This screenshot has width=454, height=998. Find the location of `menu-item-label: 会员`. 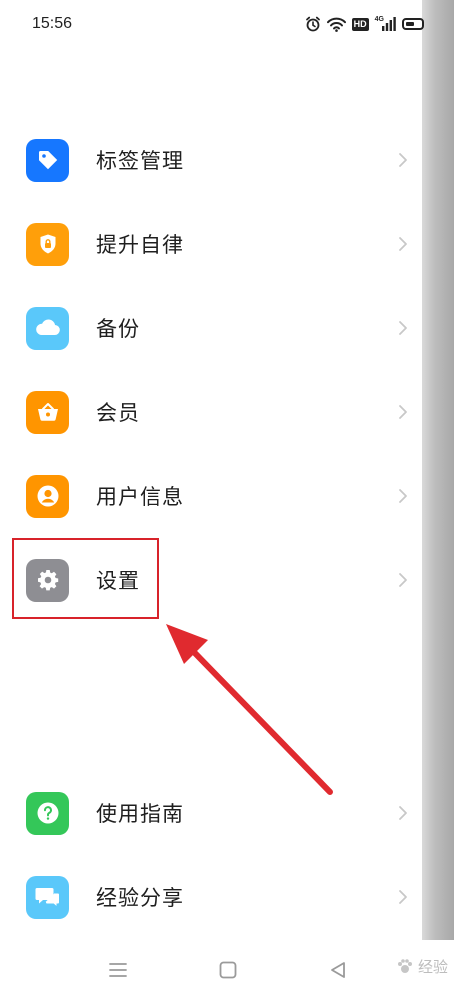

menu-item-label: 会员 is located at coordinates (118, 413).